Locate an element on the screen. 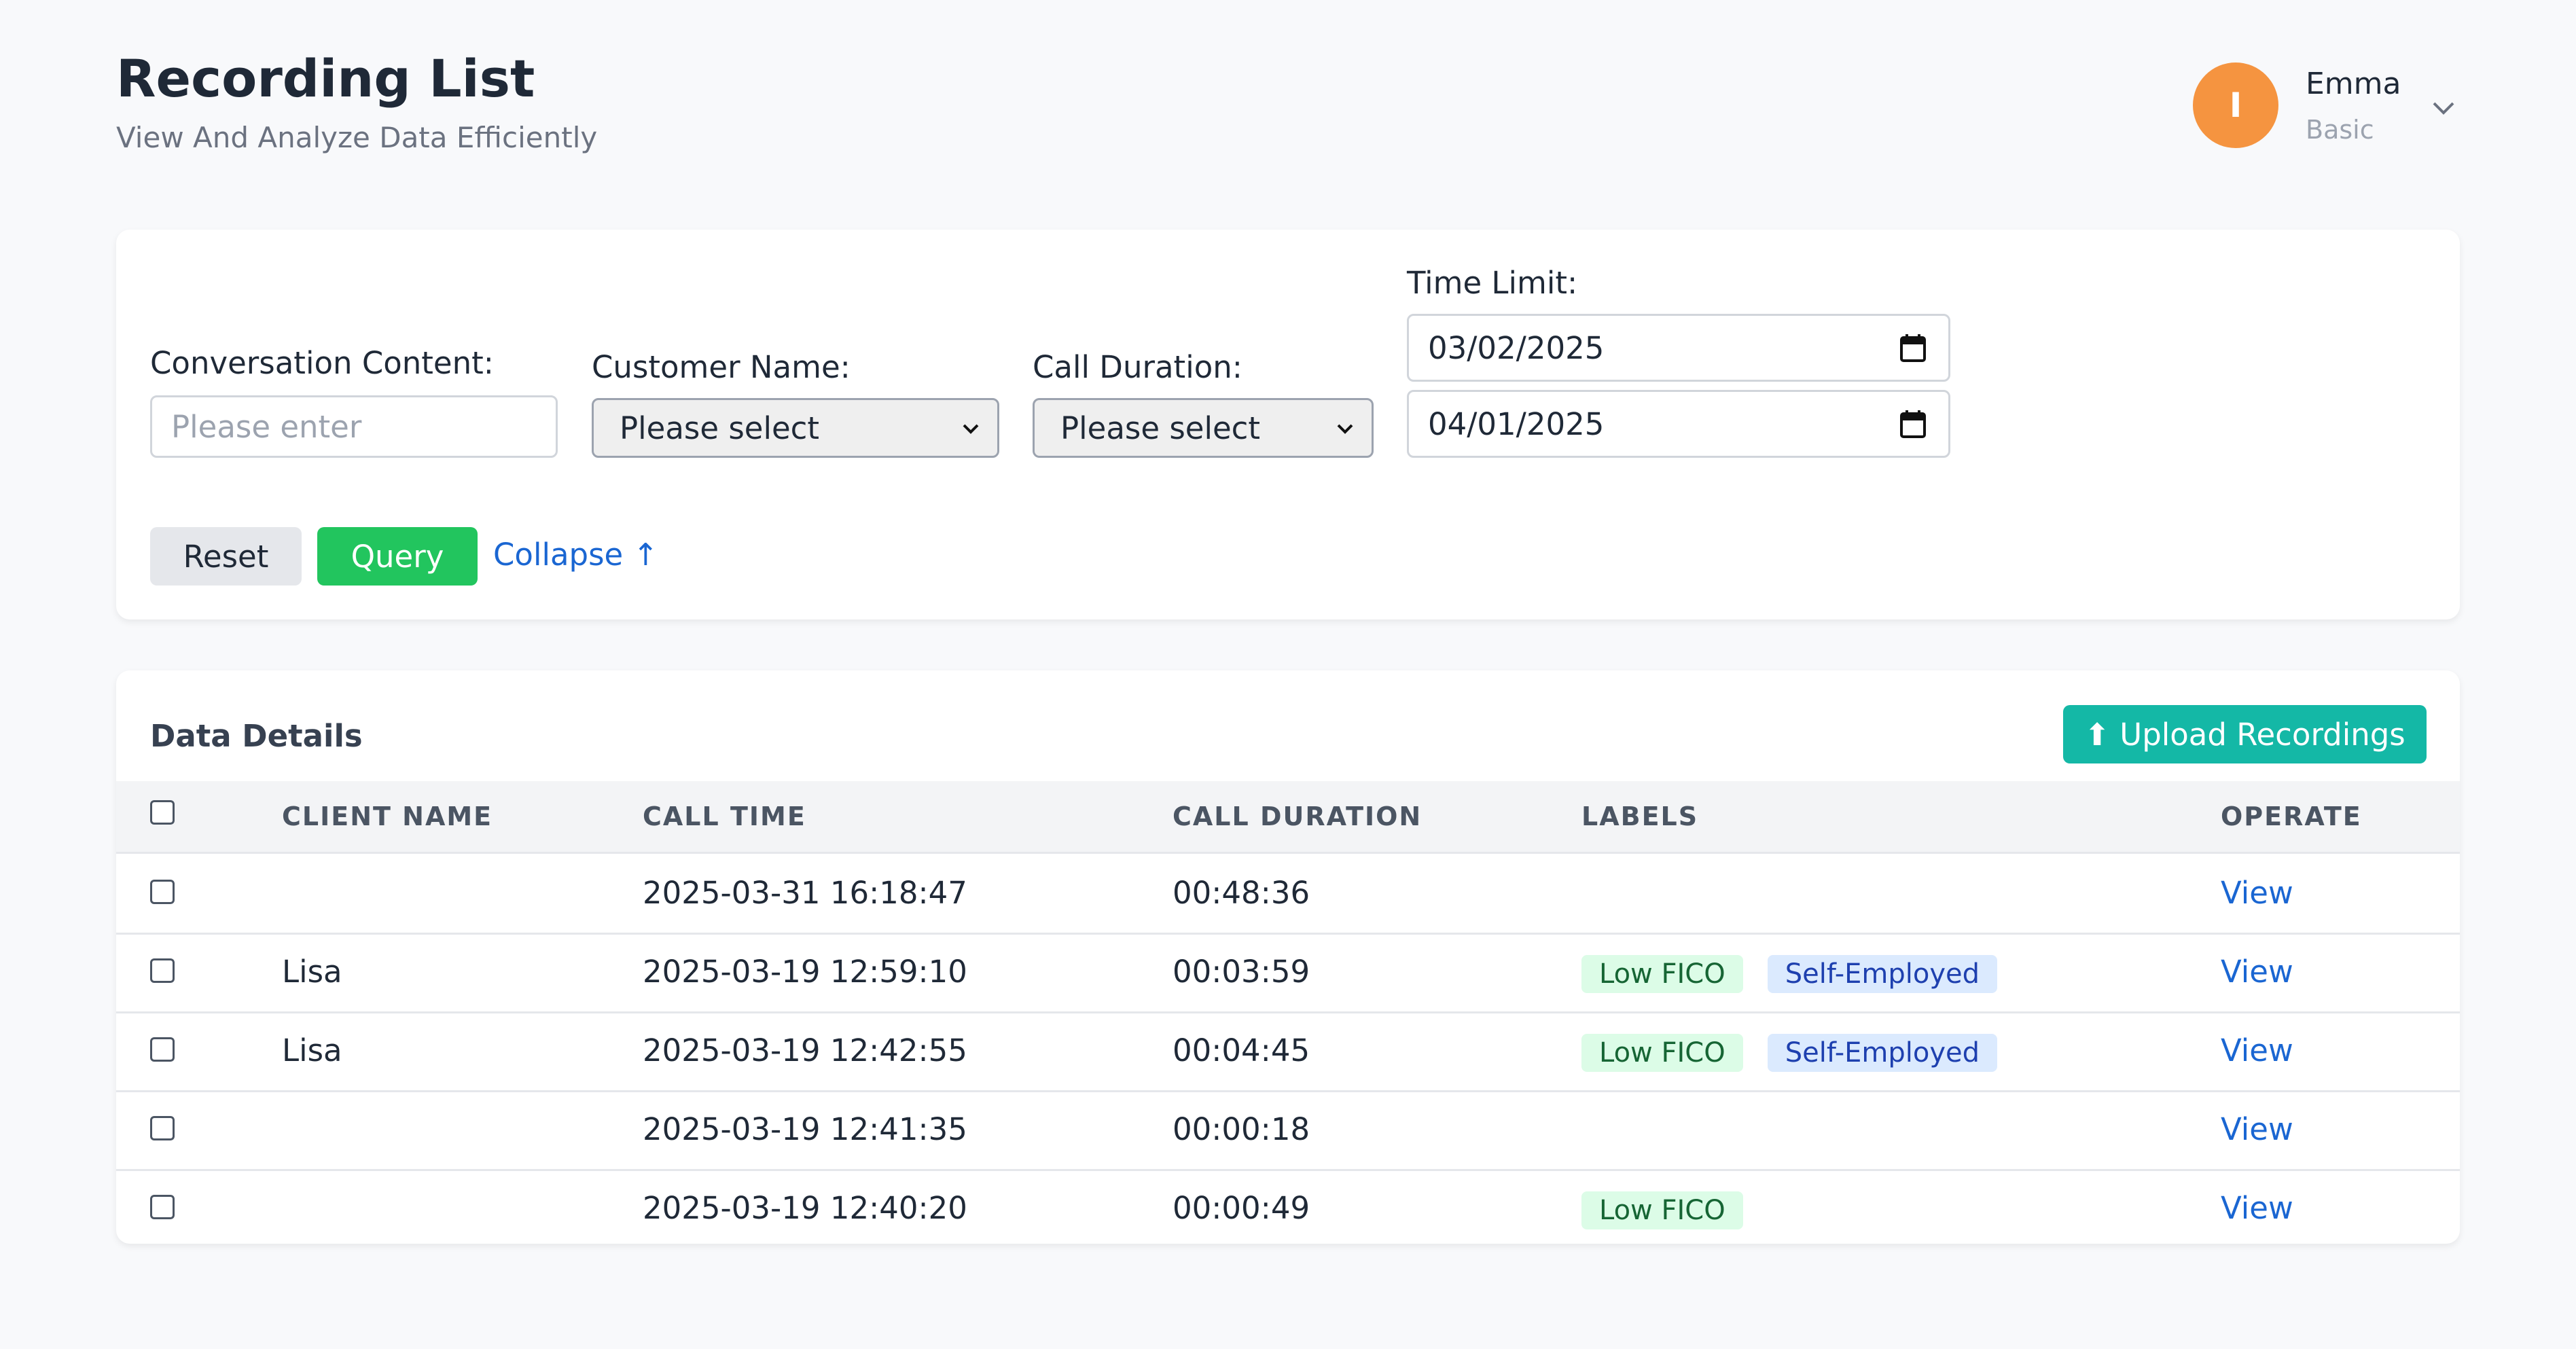 The width and height of the screenshot is (2576, 1349). page-title: Recording List is located at coordinates (325, 78).